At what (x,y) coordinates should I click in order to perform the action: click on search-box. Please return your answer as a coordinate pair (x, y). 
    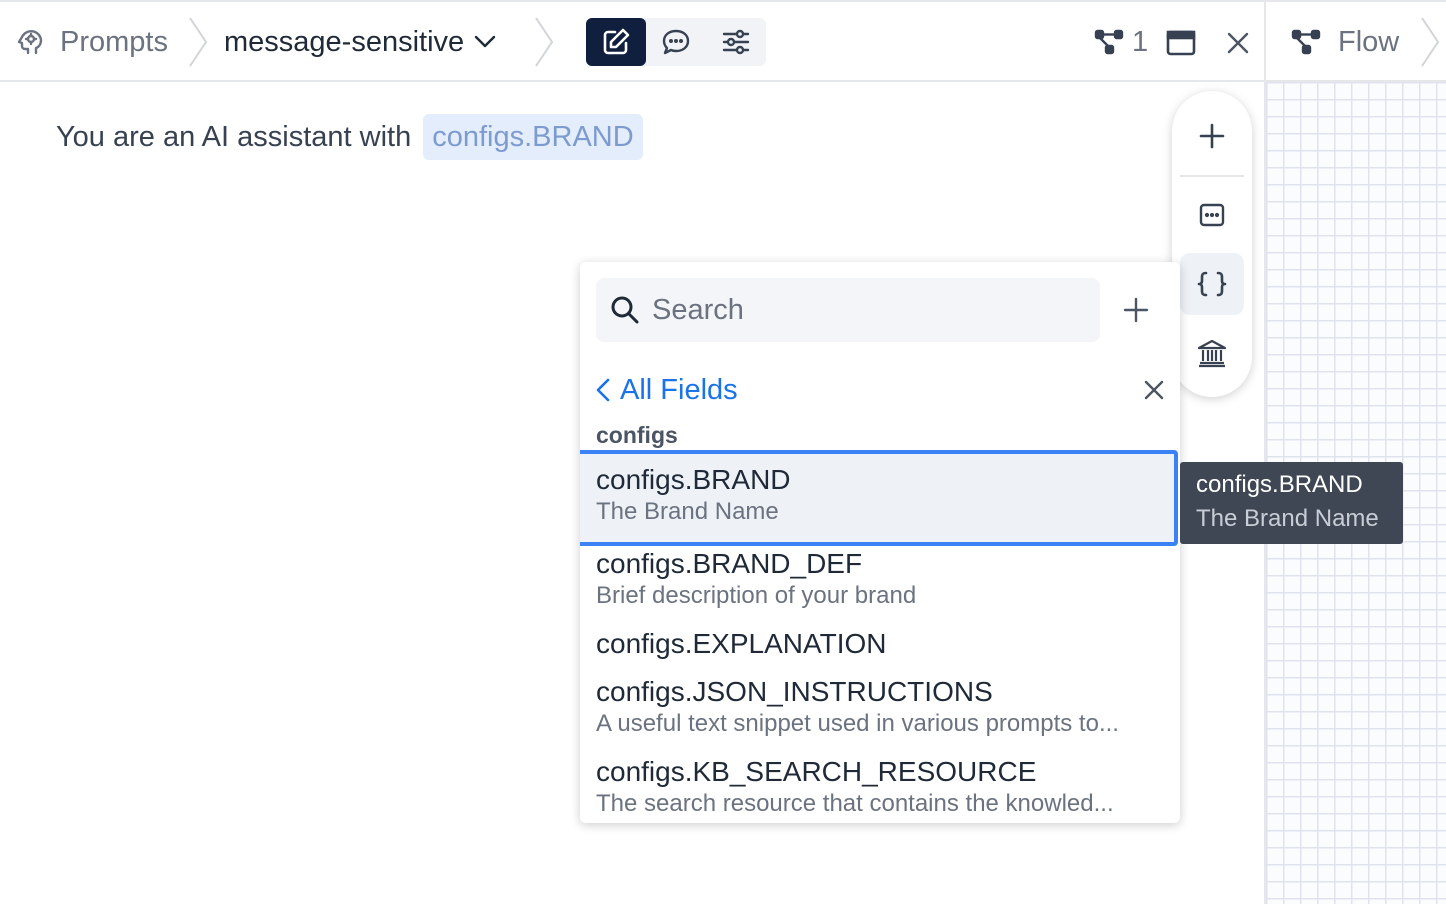
    Looking at the image, I should click on (848, 310).